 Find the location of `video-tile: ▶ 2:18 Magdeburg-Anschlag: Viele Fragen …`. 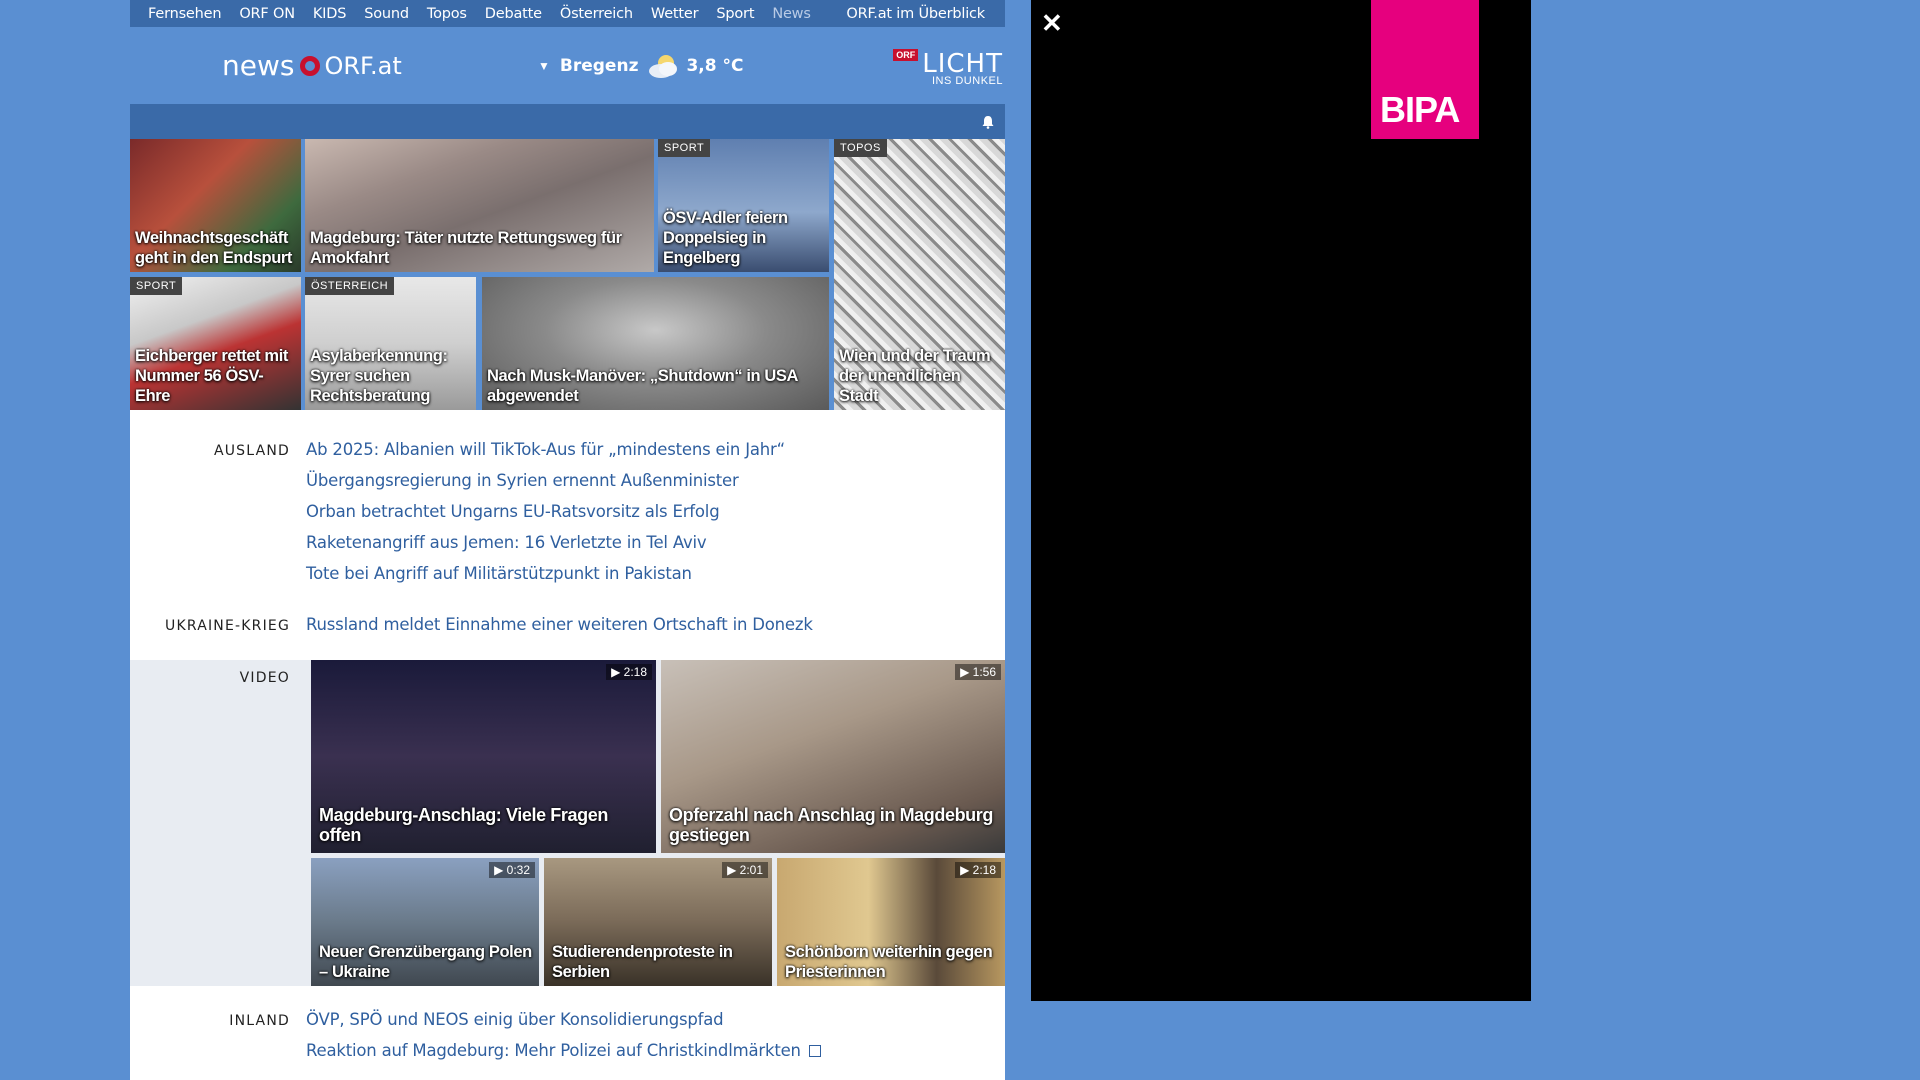

video-tile: ▶ 2:18 Magdeburg-Anschlag: Viele Fragen … is located at coordinates (483, 756).